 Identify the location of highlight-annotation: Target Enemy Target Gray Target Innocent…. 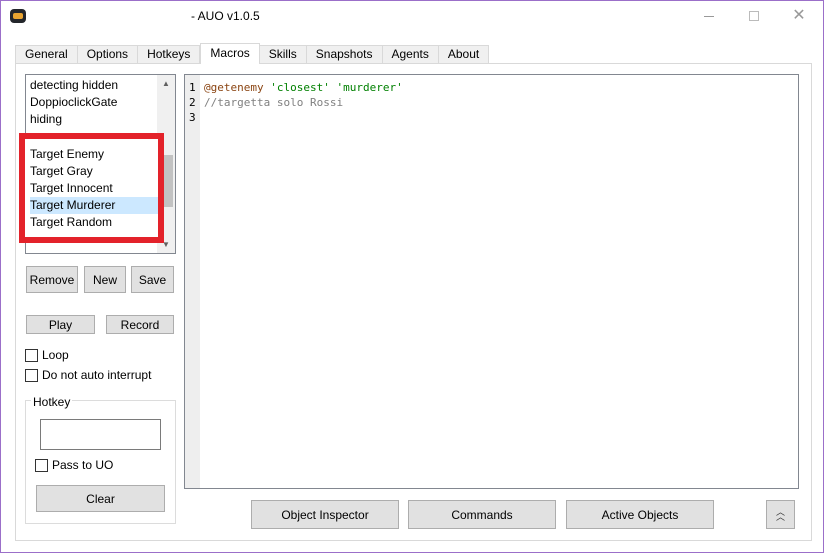
(91, 188).